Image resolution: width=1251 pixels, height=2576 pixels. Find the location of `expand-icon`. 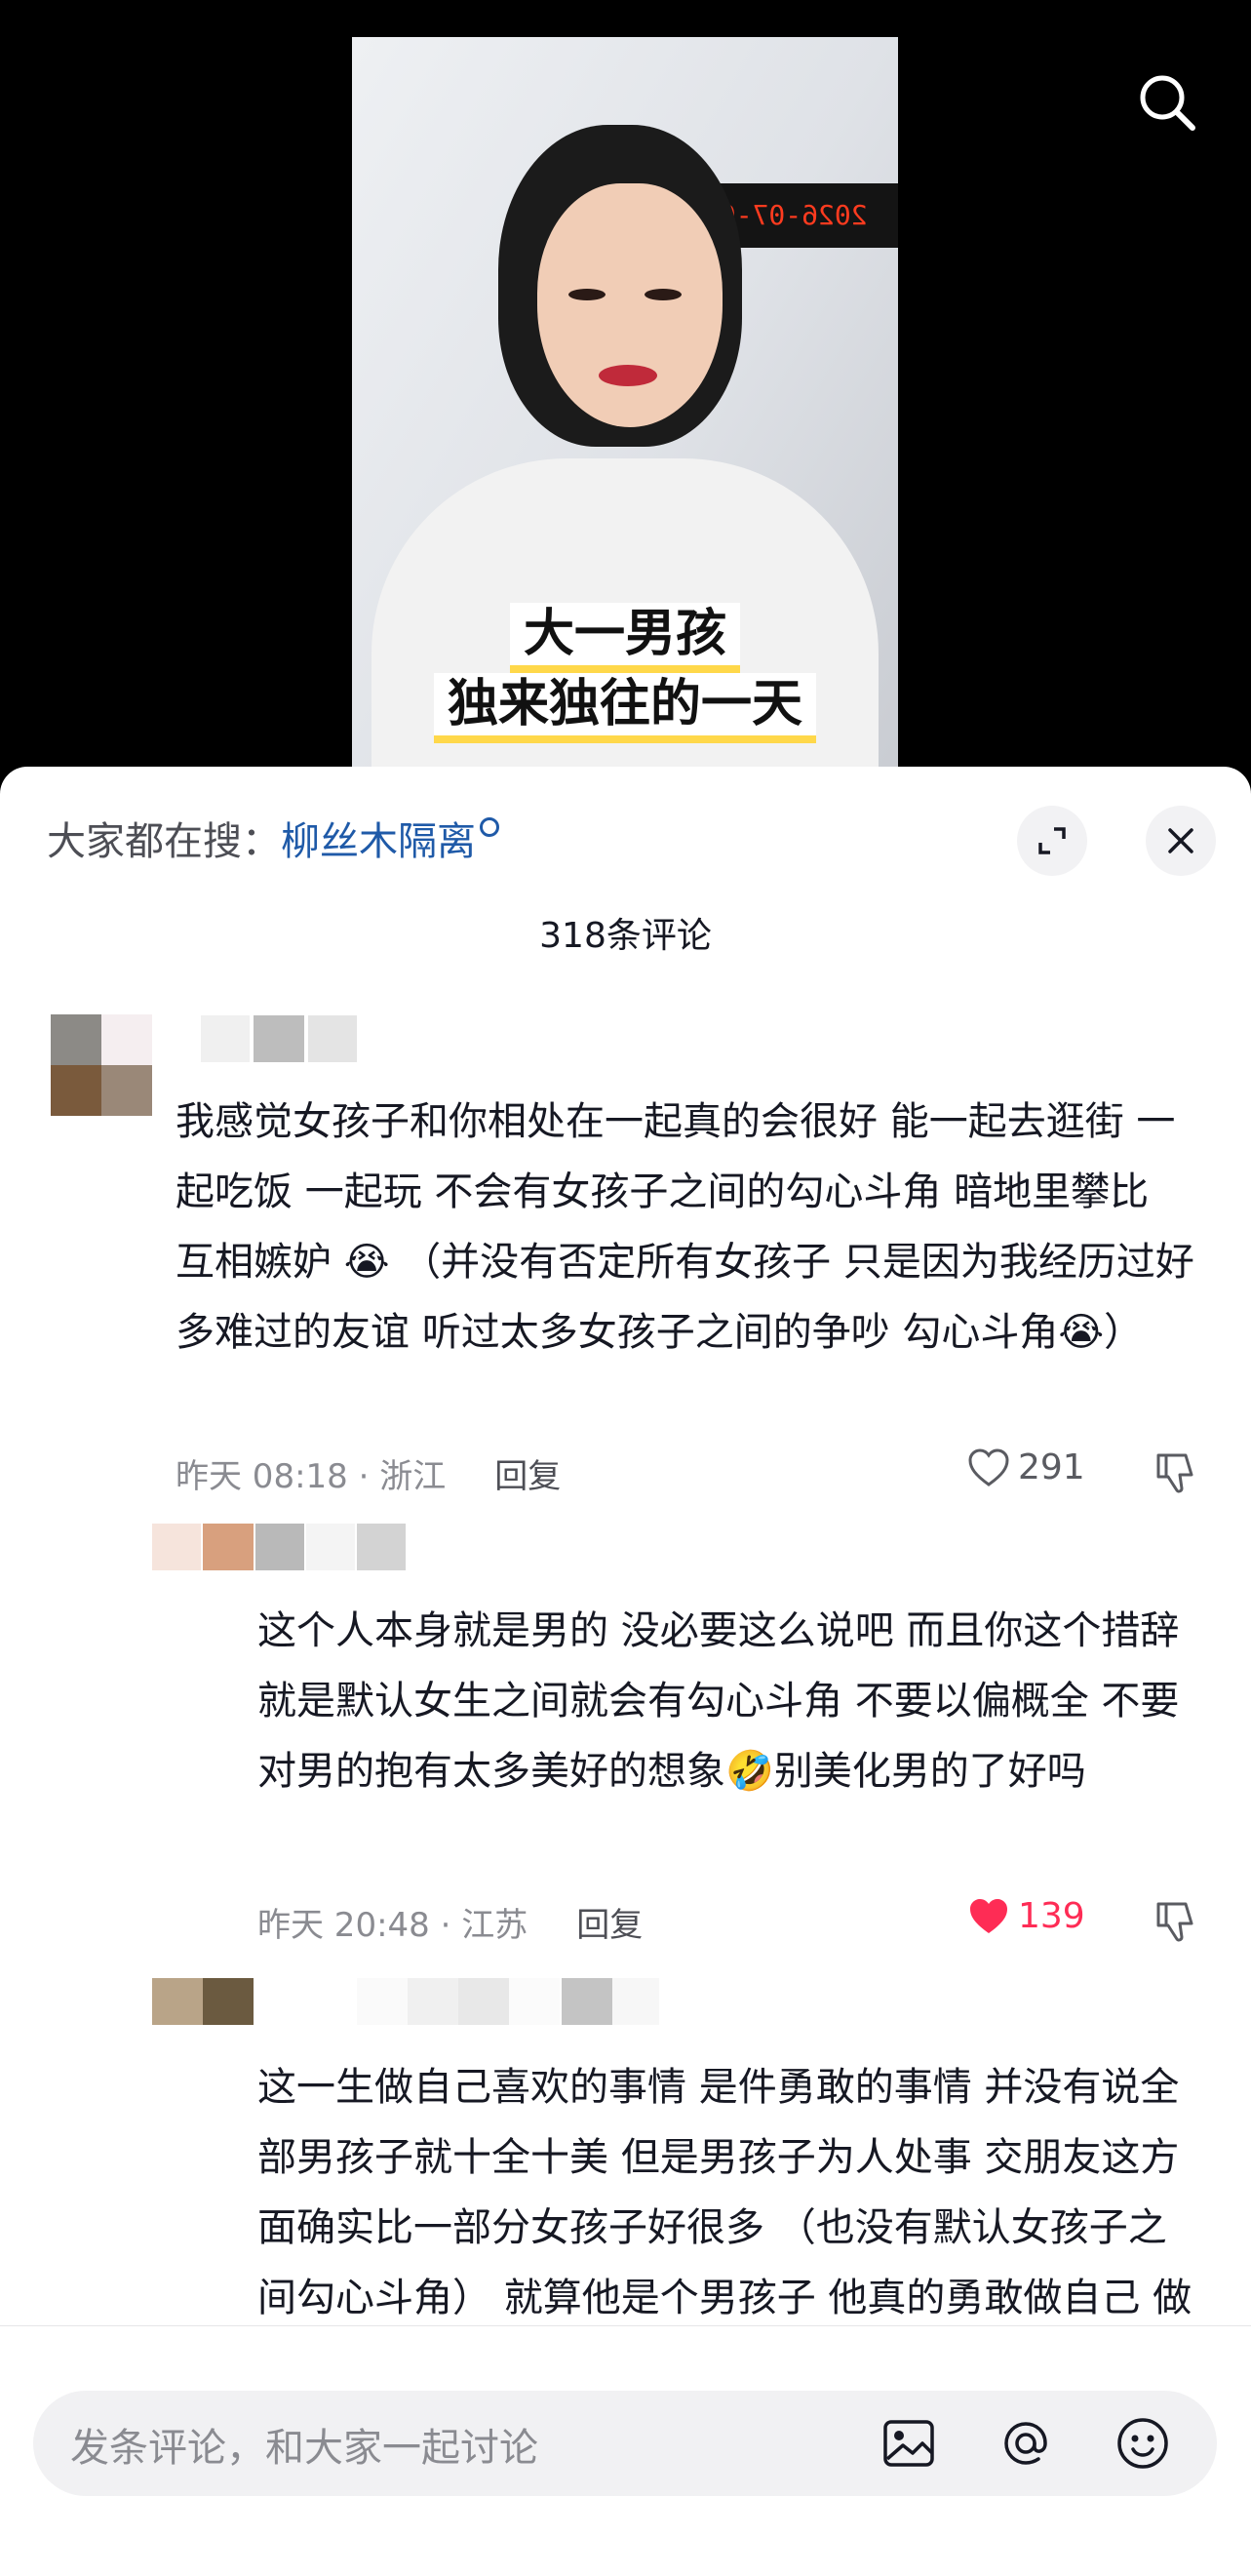

expand-icon is located at coordinates (1052, 840).